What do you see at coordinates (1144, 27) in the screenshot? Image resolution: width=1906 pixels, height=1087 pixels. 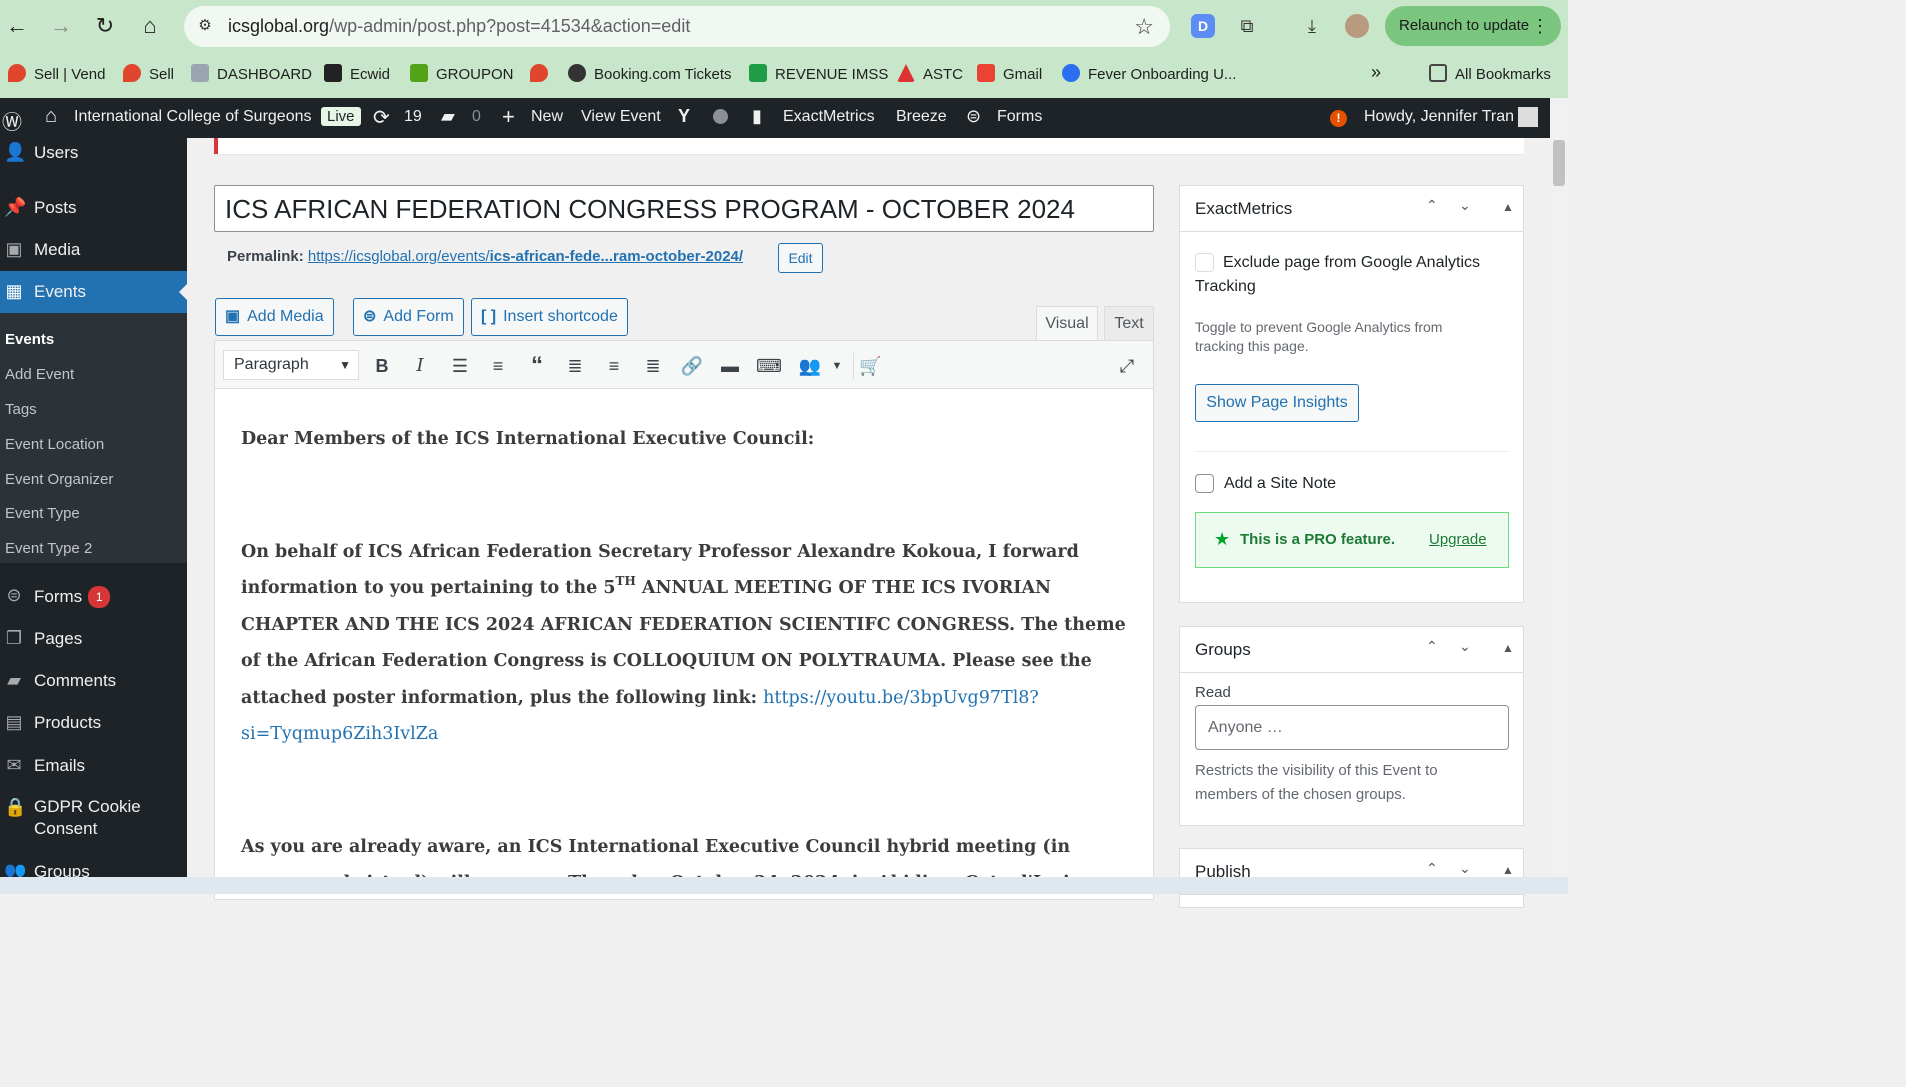 I see `bookmark-star-icon: ☆` at bounding box center [1144, 27].